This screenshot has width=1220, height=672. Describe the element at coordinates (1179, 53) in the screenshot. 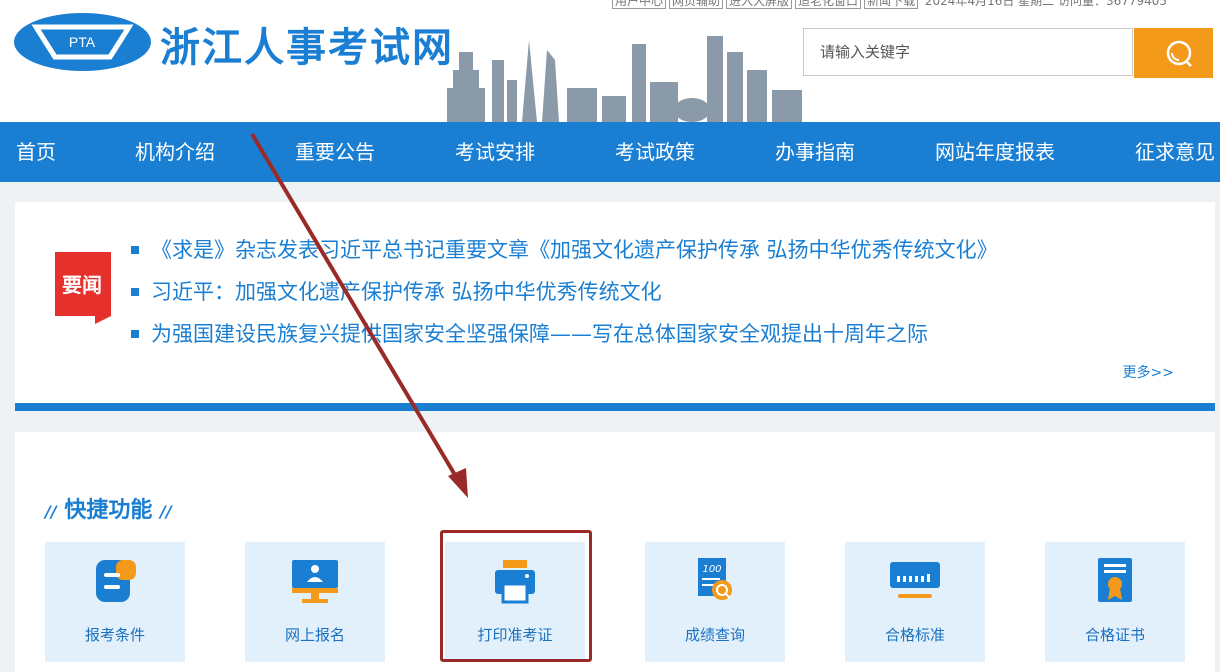

I see `search-icon` at that location.